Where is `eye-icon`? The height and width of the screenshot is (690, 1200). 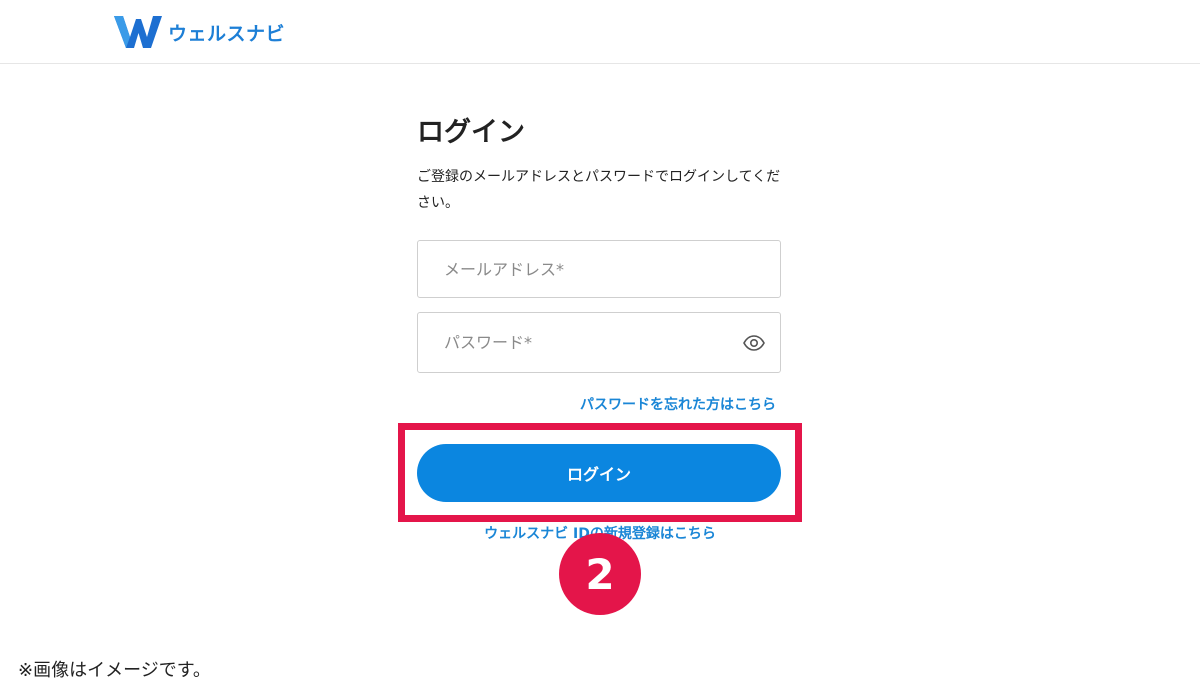
eye-icon is located at coordinates (754, 343).